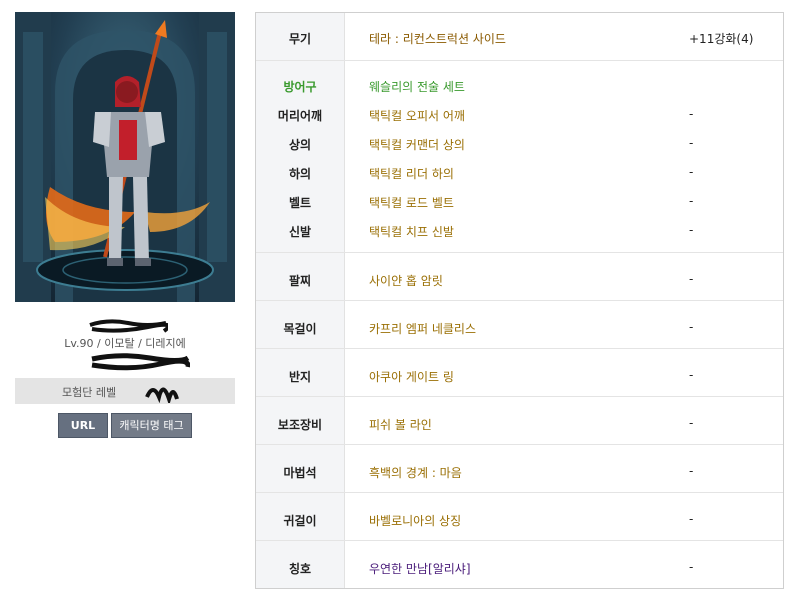  Describe the element at coordinates (411, 173) in the screenshot. I see `bottom-item-link: 택틱컬 리더 하의` at that location.